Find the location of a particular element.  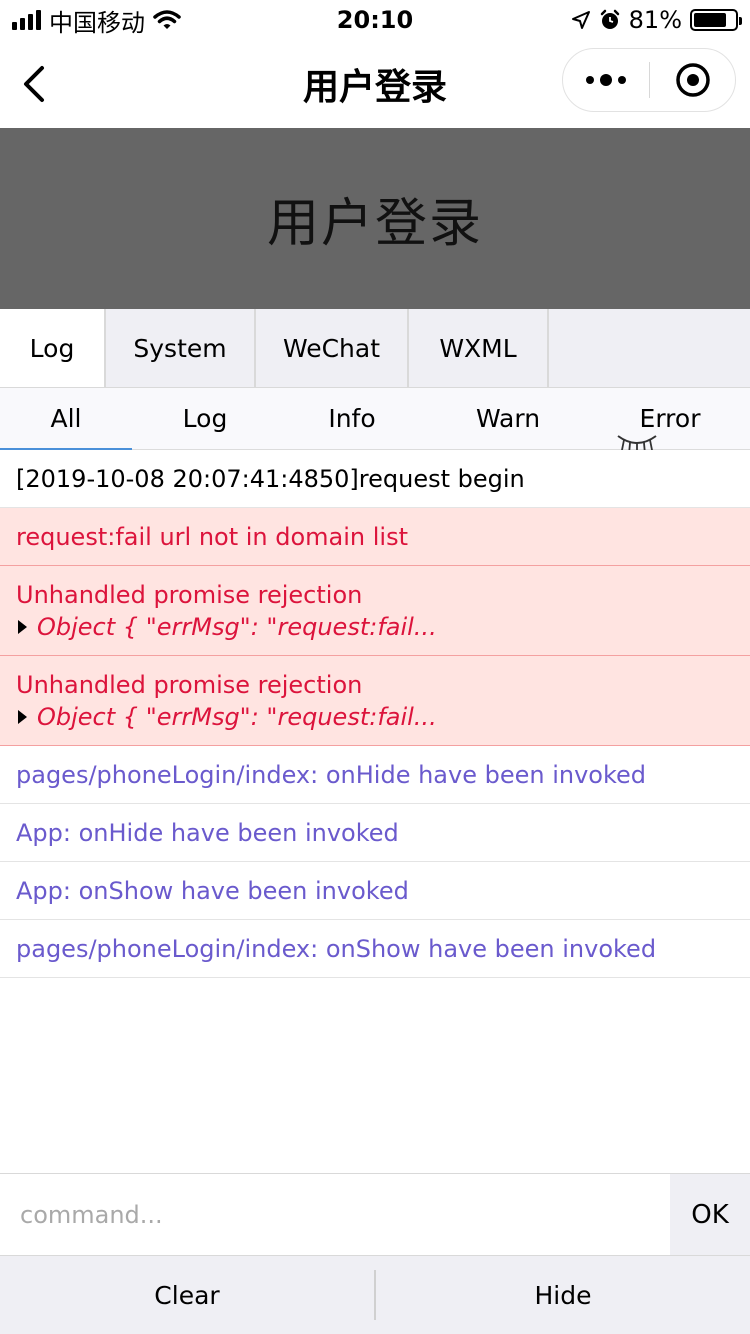

log-text: App: onShow have been invoked is located at coordinates (212, 890).